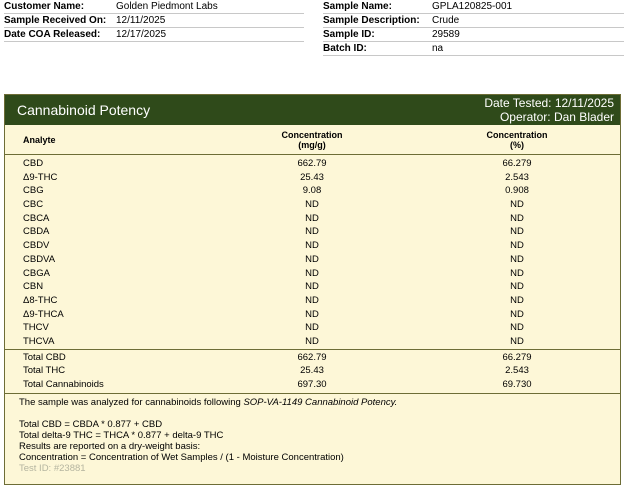 This screenshot has width=624, height=493. I want to click on info-row: Sample Name: GPLA120825-001, so click(473, 7).